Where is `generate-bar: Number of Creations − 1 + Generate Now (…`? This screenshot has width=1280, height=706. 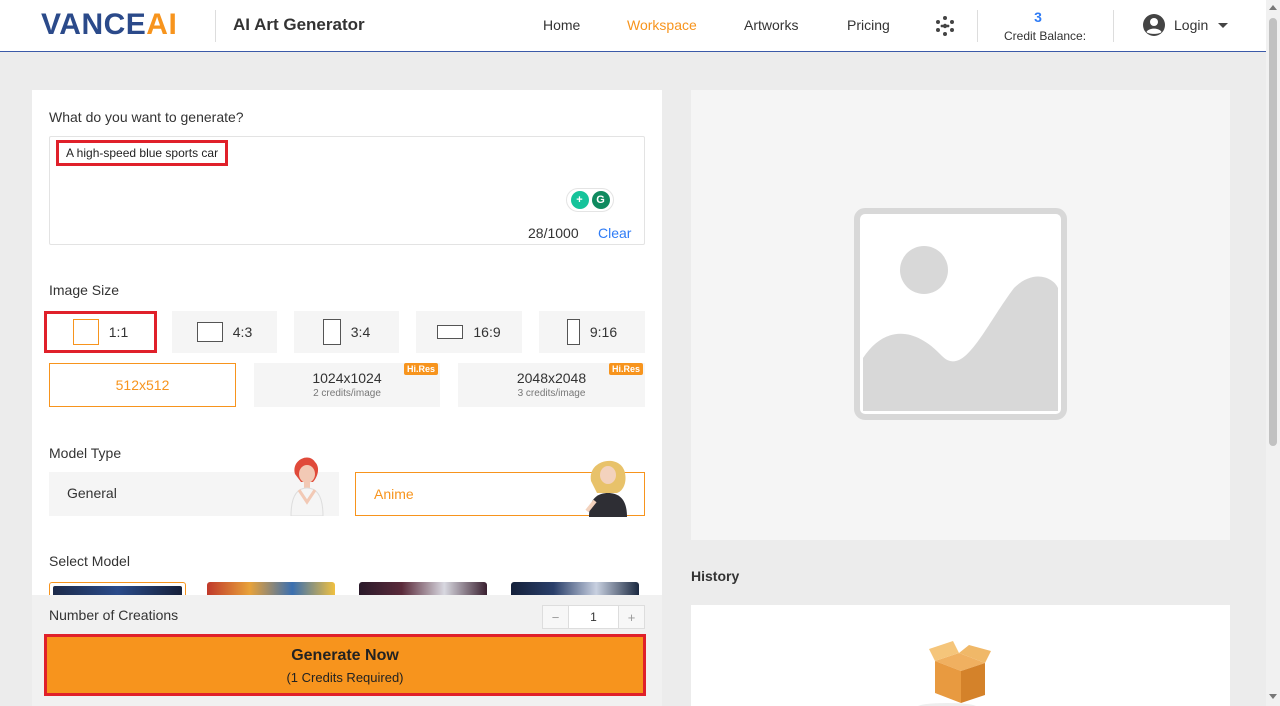 generate-bar: Number of Creations − 1 + Generate Now (… is located at coordinates (347, 650).